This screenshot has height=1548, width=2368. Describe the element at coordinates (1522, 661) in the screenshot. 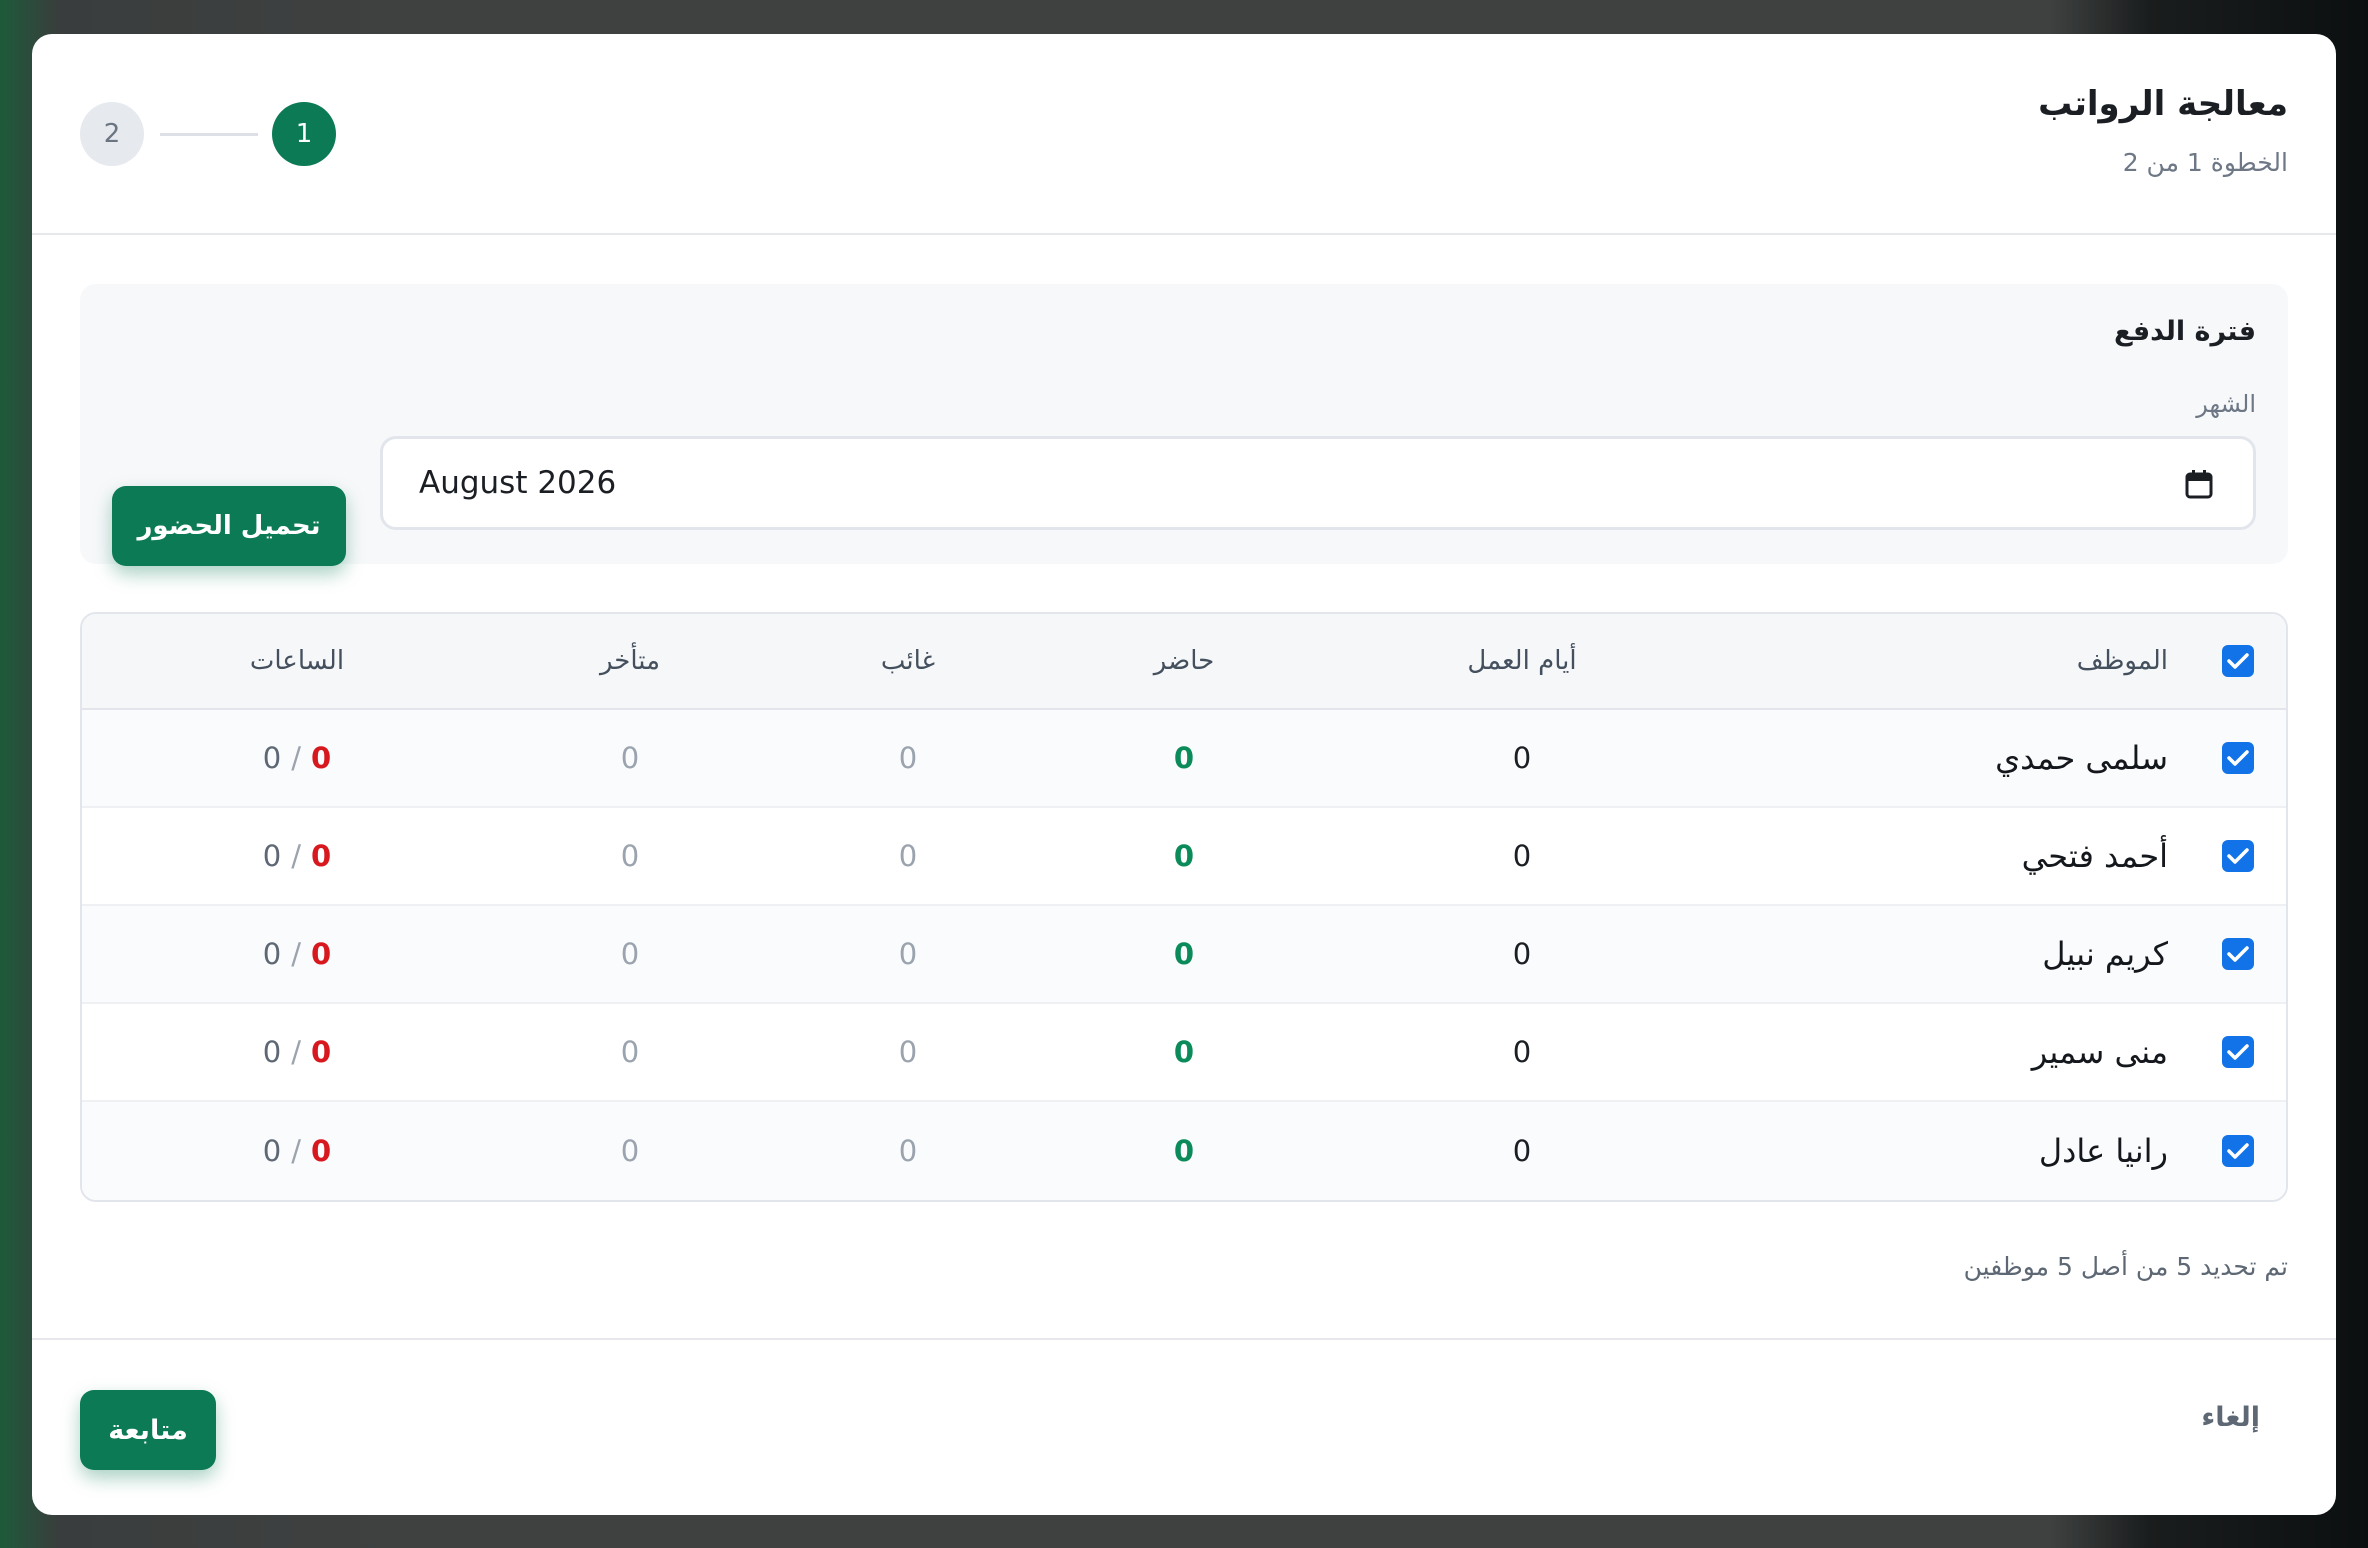

I see `column-header-work-days: أيام العمل` at that location.